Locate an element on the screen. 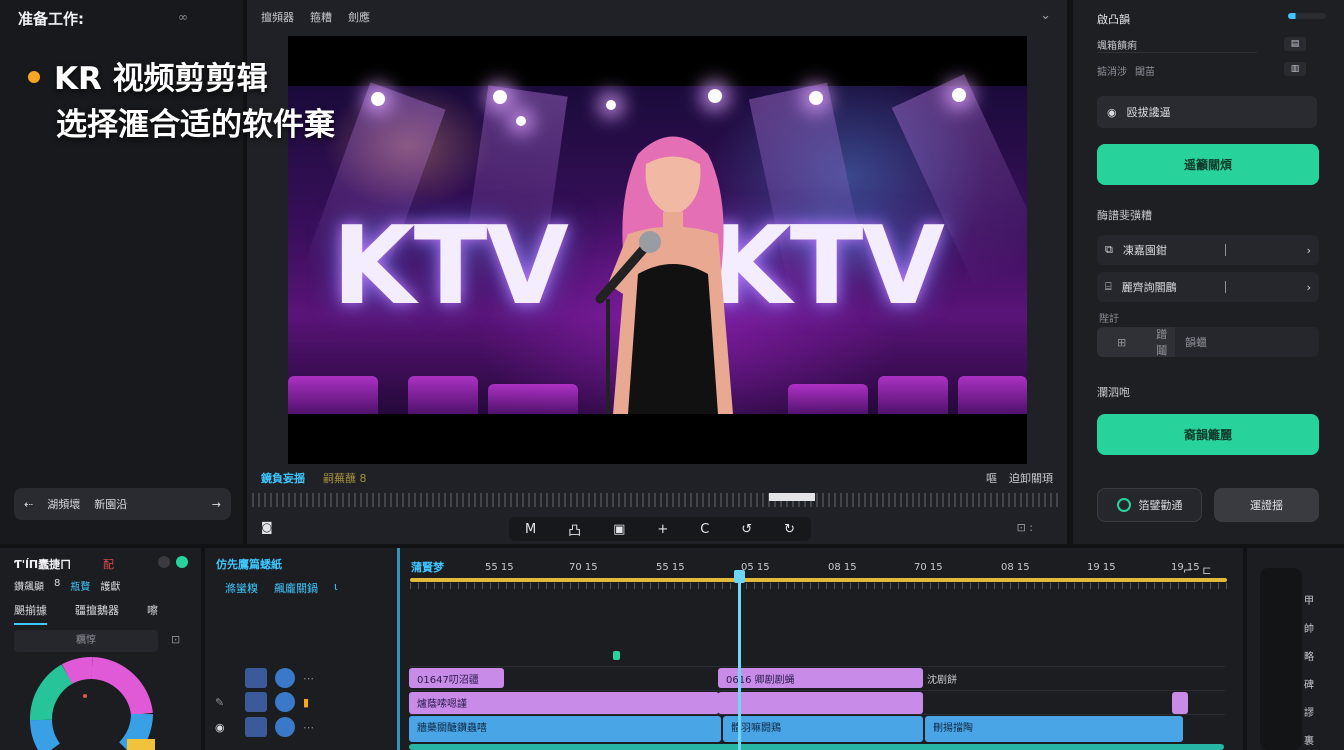 Image resolution: width=1344 pixels, height=750 pixels. add-icon: + is located at coordinates (662, 529).